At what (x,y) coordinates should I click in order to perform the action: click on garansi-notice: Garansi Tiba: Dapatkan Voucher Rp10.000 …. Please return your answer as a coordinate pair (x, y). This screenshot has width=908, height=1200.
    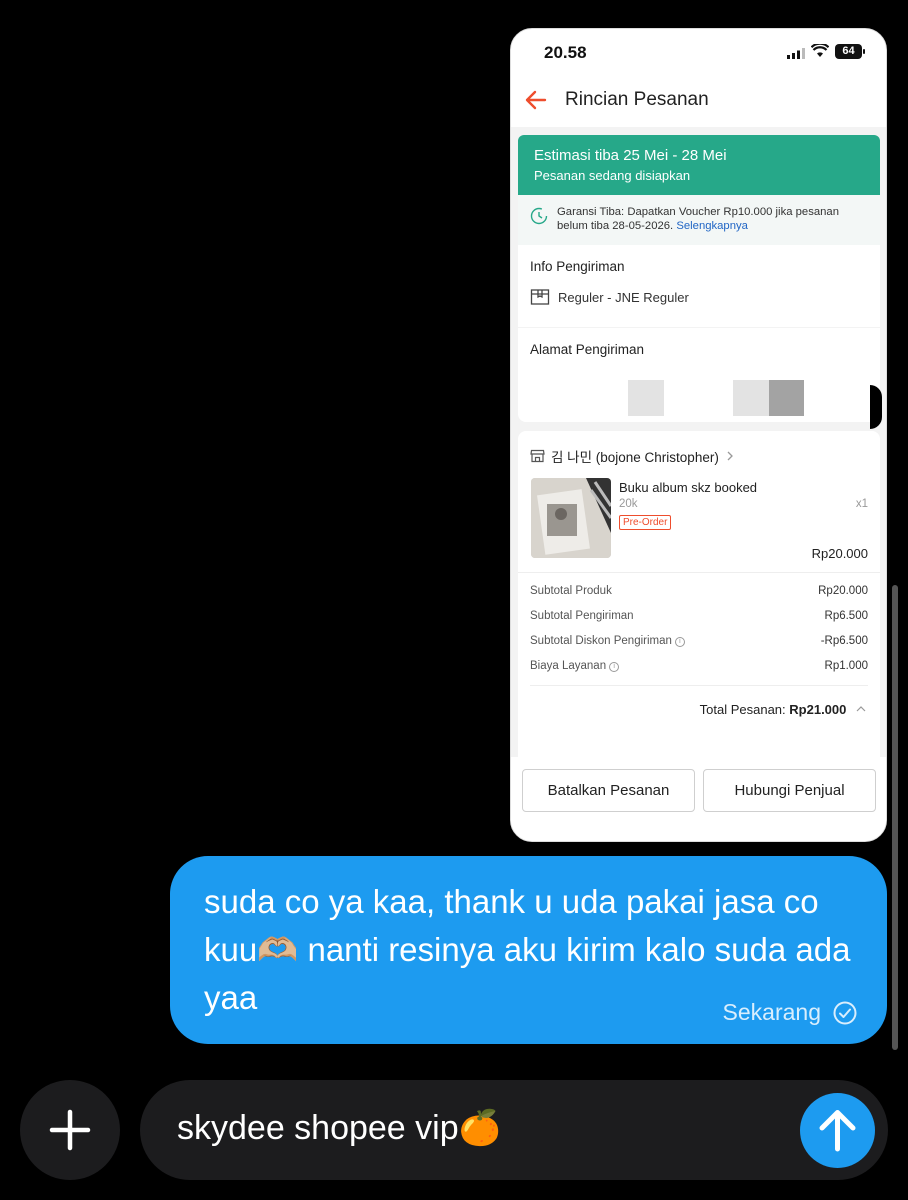
    Looking at the image, I should click on (699, 220).